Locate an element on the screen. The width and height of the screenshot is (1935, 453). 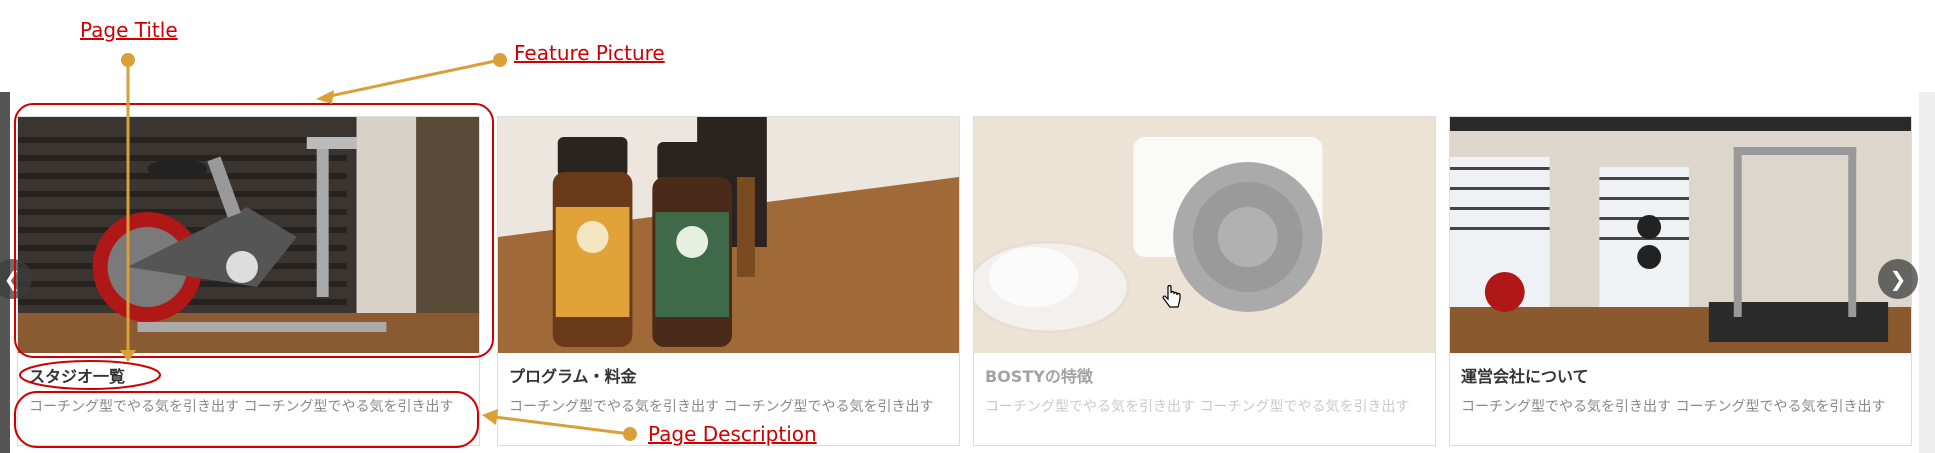
page-title: 運営会社について is located at coordinates (1525, 375).